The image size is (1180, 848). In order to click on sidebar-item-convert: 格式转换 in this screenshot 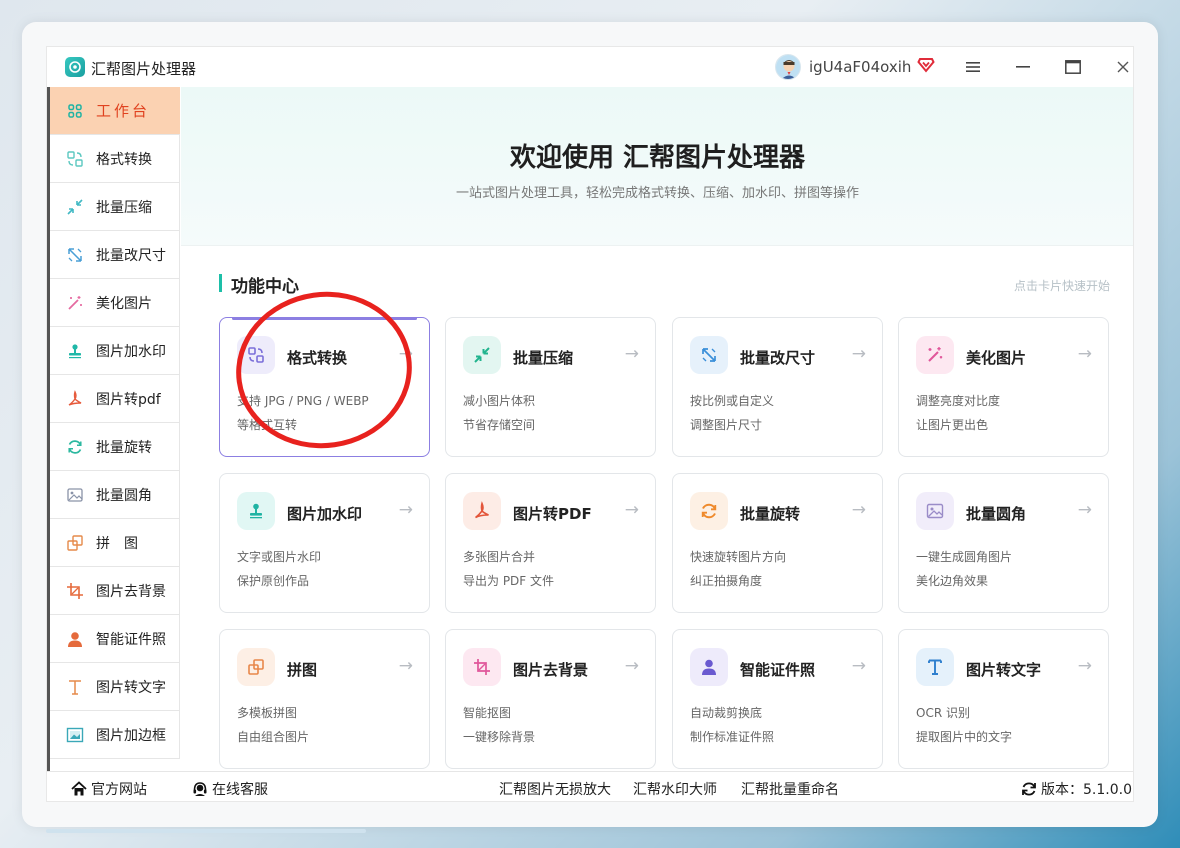, I will do `click(115, 159)`.